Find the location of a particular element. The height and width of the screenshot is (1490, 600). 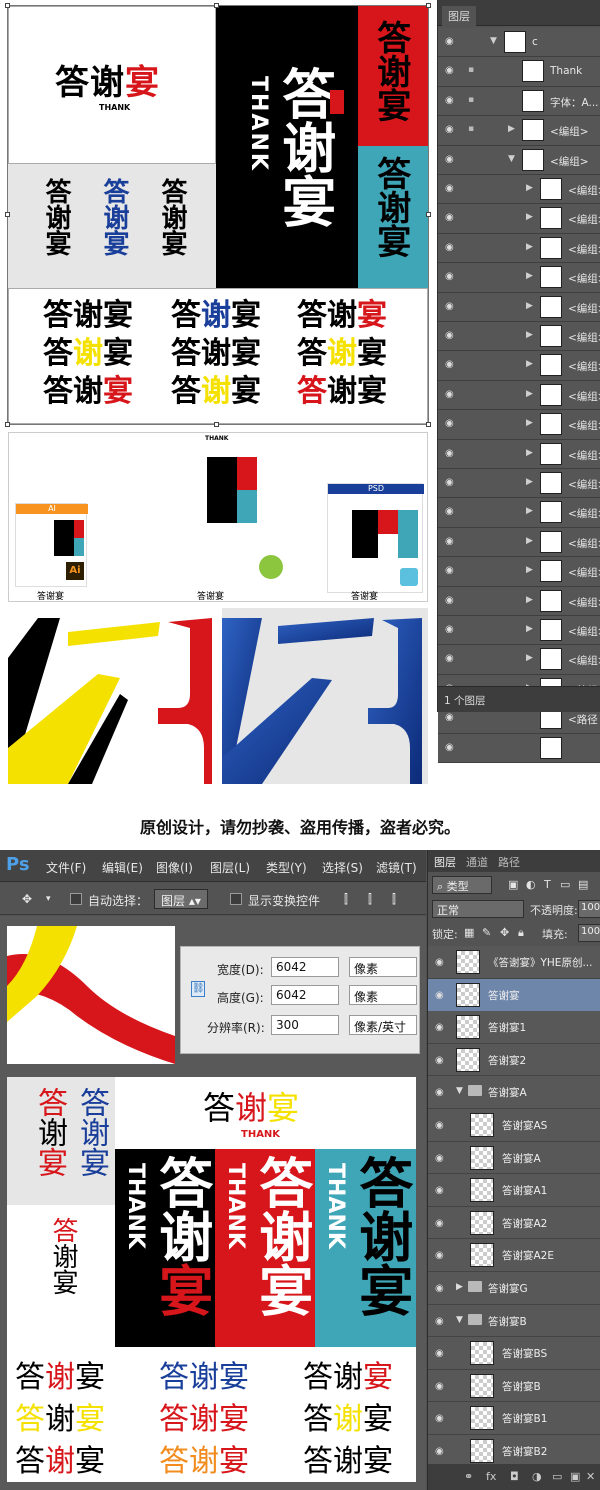

move-tool-icon: ✥ is located at coordinates (27, 899).